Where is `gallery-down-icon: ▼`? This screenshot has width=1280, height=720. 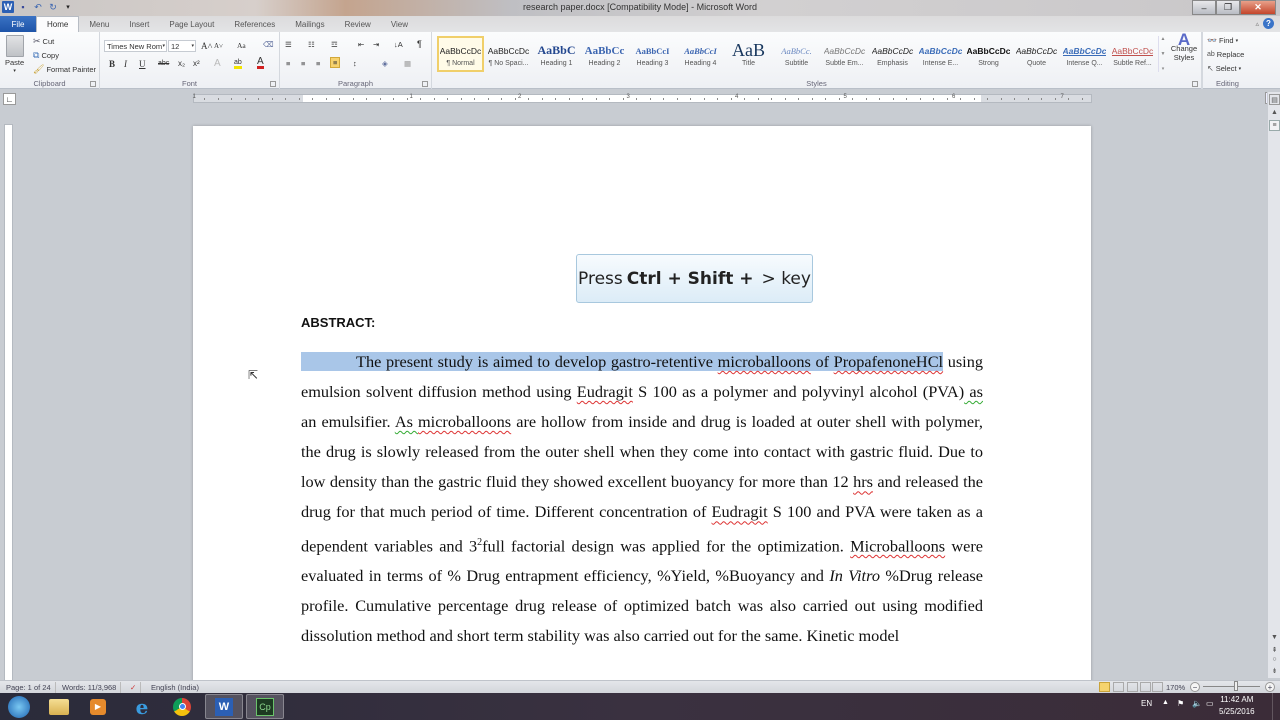
gallery-down-icon: ▼ is located at coordinates (1163, 54).